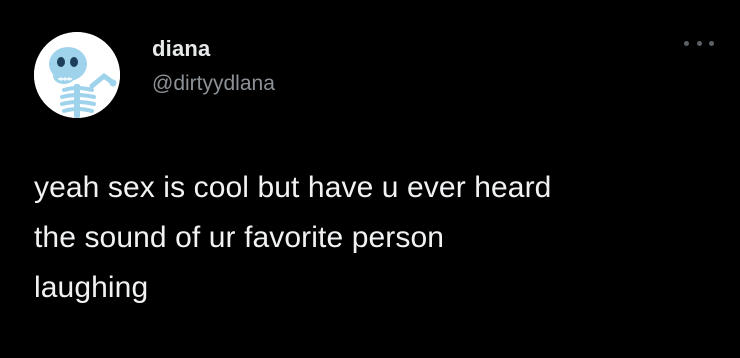 The image size is (740, 358). I want to click on tweet-text-line: the sound of ur favorite person, so click(239, 237).